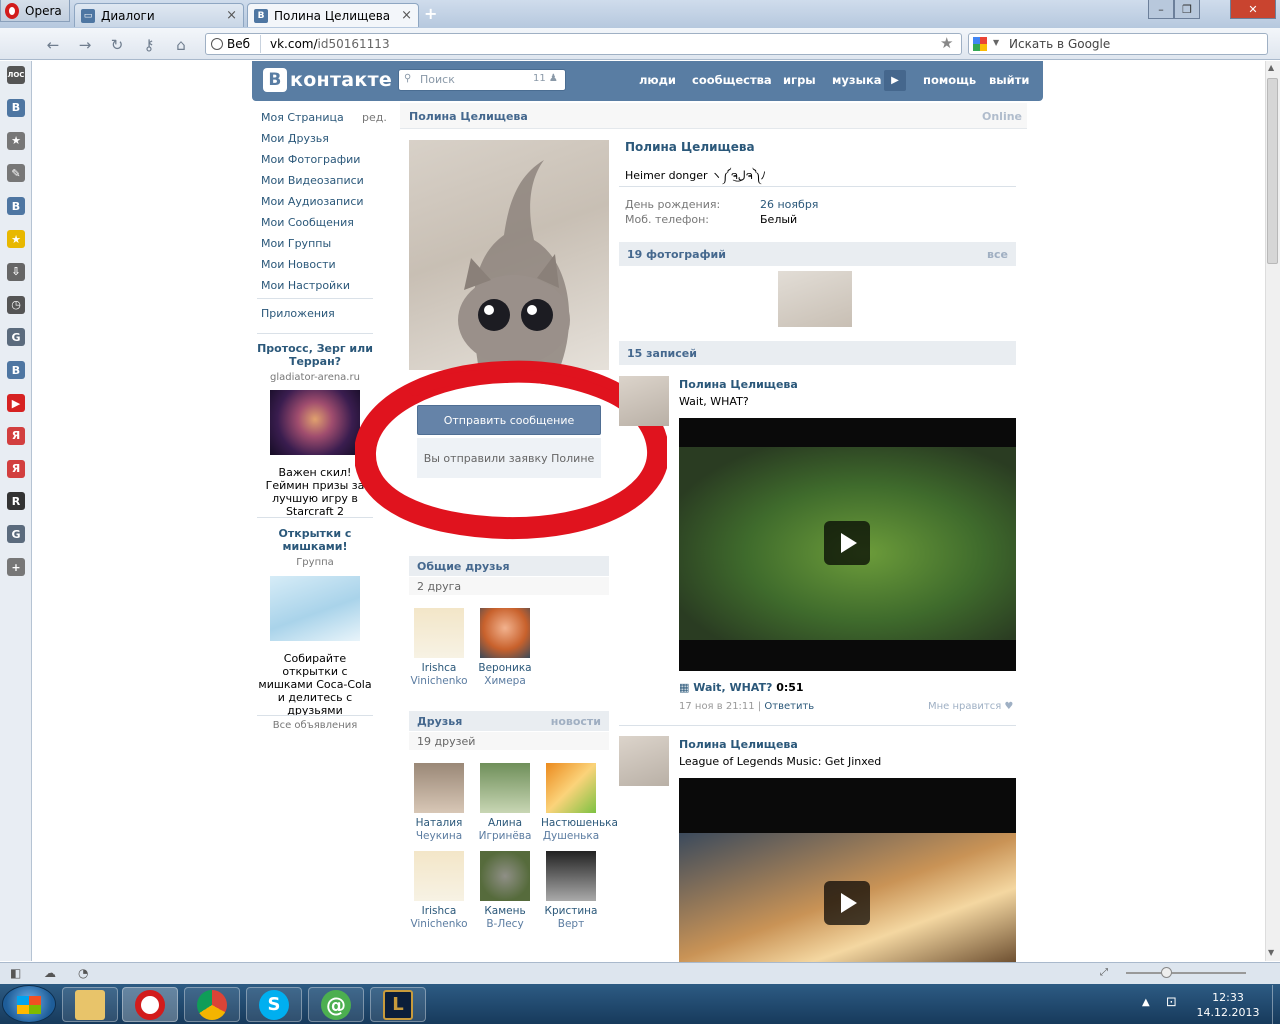  What do you see at coordinates (505, 668) in the screenshot?
I see `friend-first-name: Вероника` at bounding box center [505, 668].